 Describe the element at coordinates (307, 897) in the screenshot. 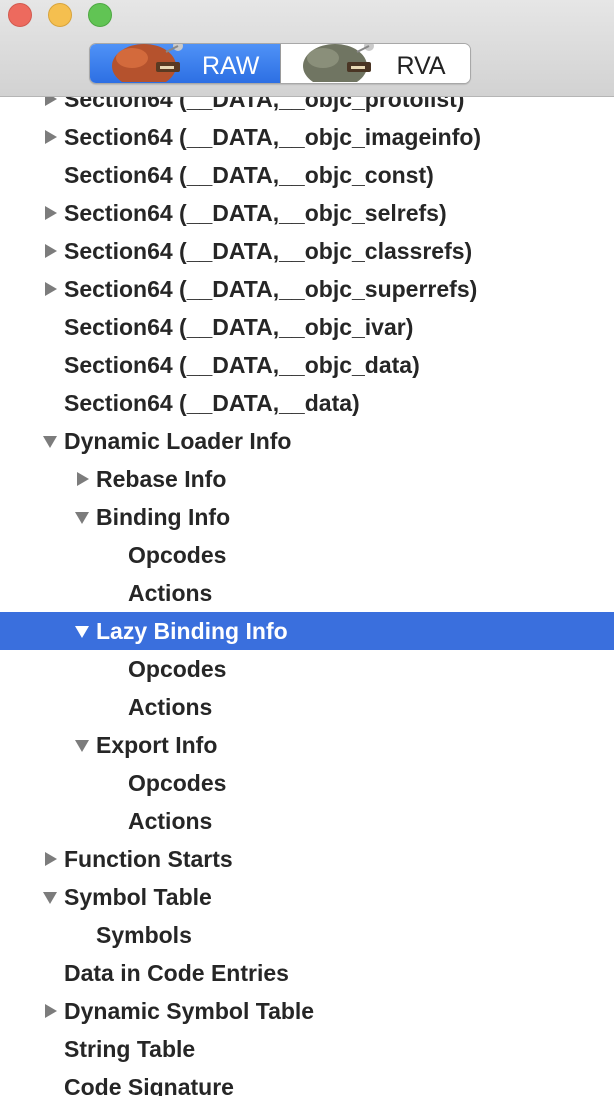

I see `outline-row: Symbol Table` at that location.